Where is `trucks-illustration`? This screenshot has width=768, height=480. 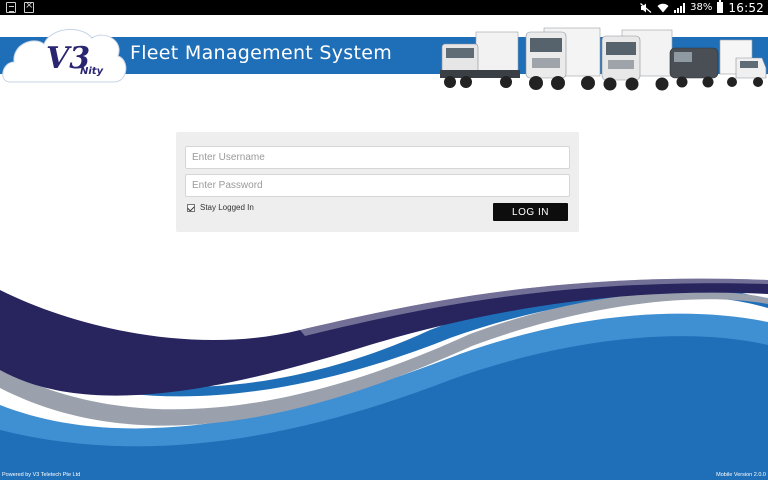
trucks-illustration is located at coordinates (603, 59).